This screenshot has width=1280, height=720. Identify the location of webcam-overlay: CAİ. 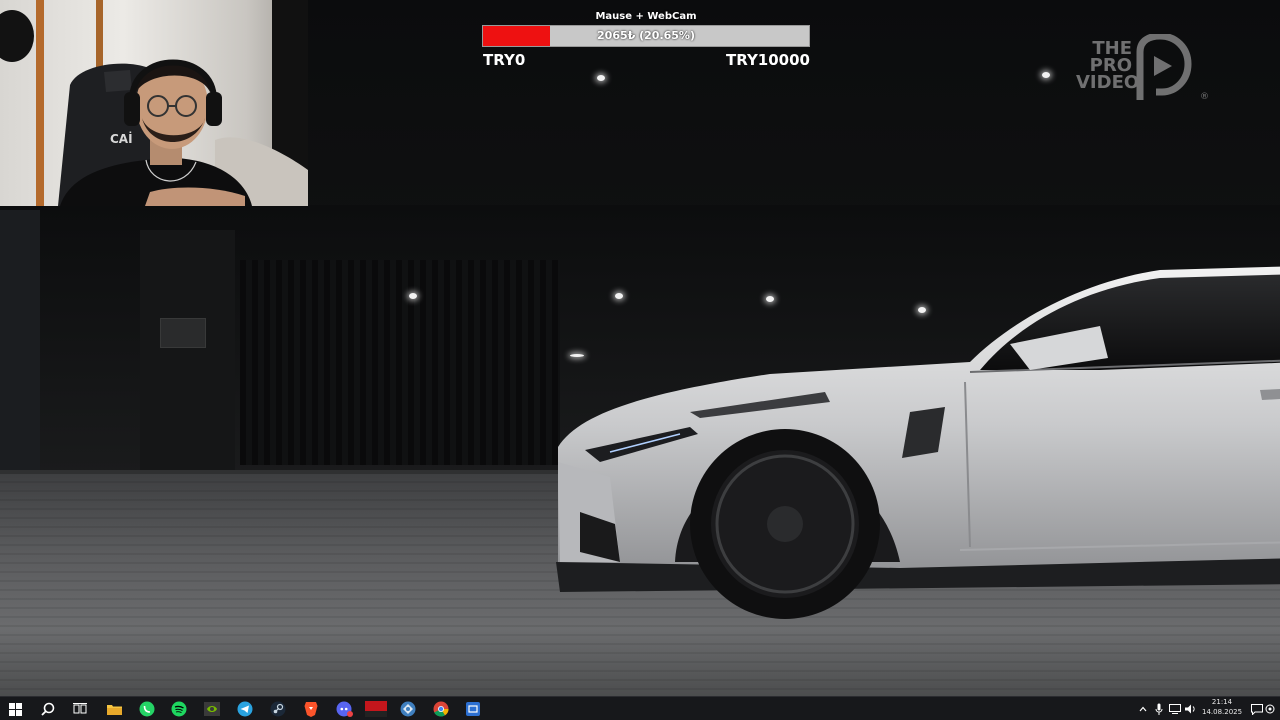
(154, 103).